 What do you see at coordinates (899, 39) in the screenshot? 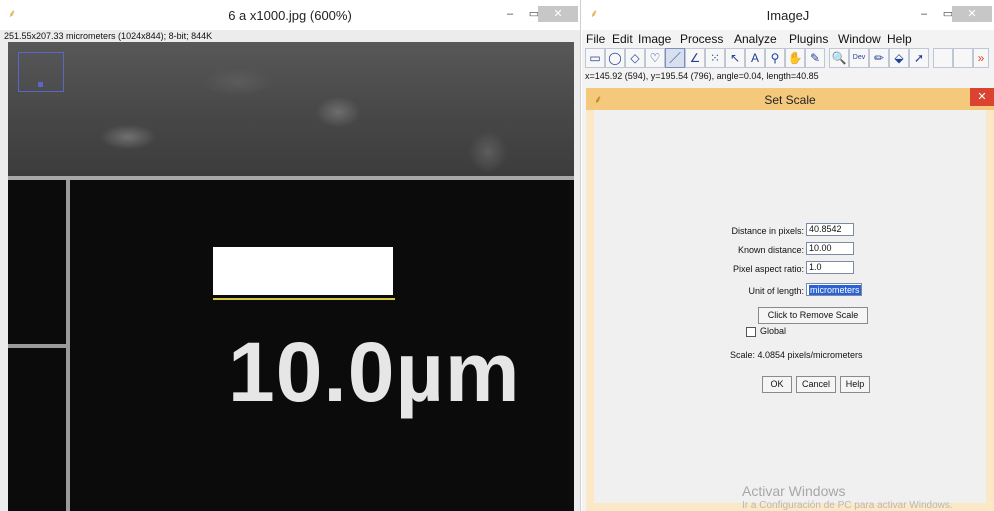
I see `menu-help: Help` at bounding box center [899, 39].